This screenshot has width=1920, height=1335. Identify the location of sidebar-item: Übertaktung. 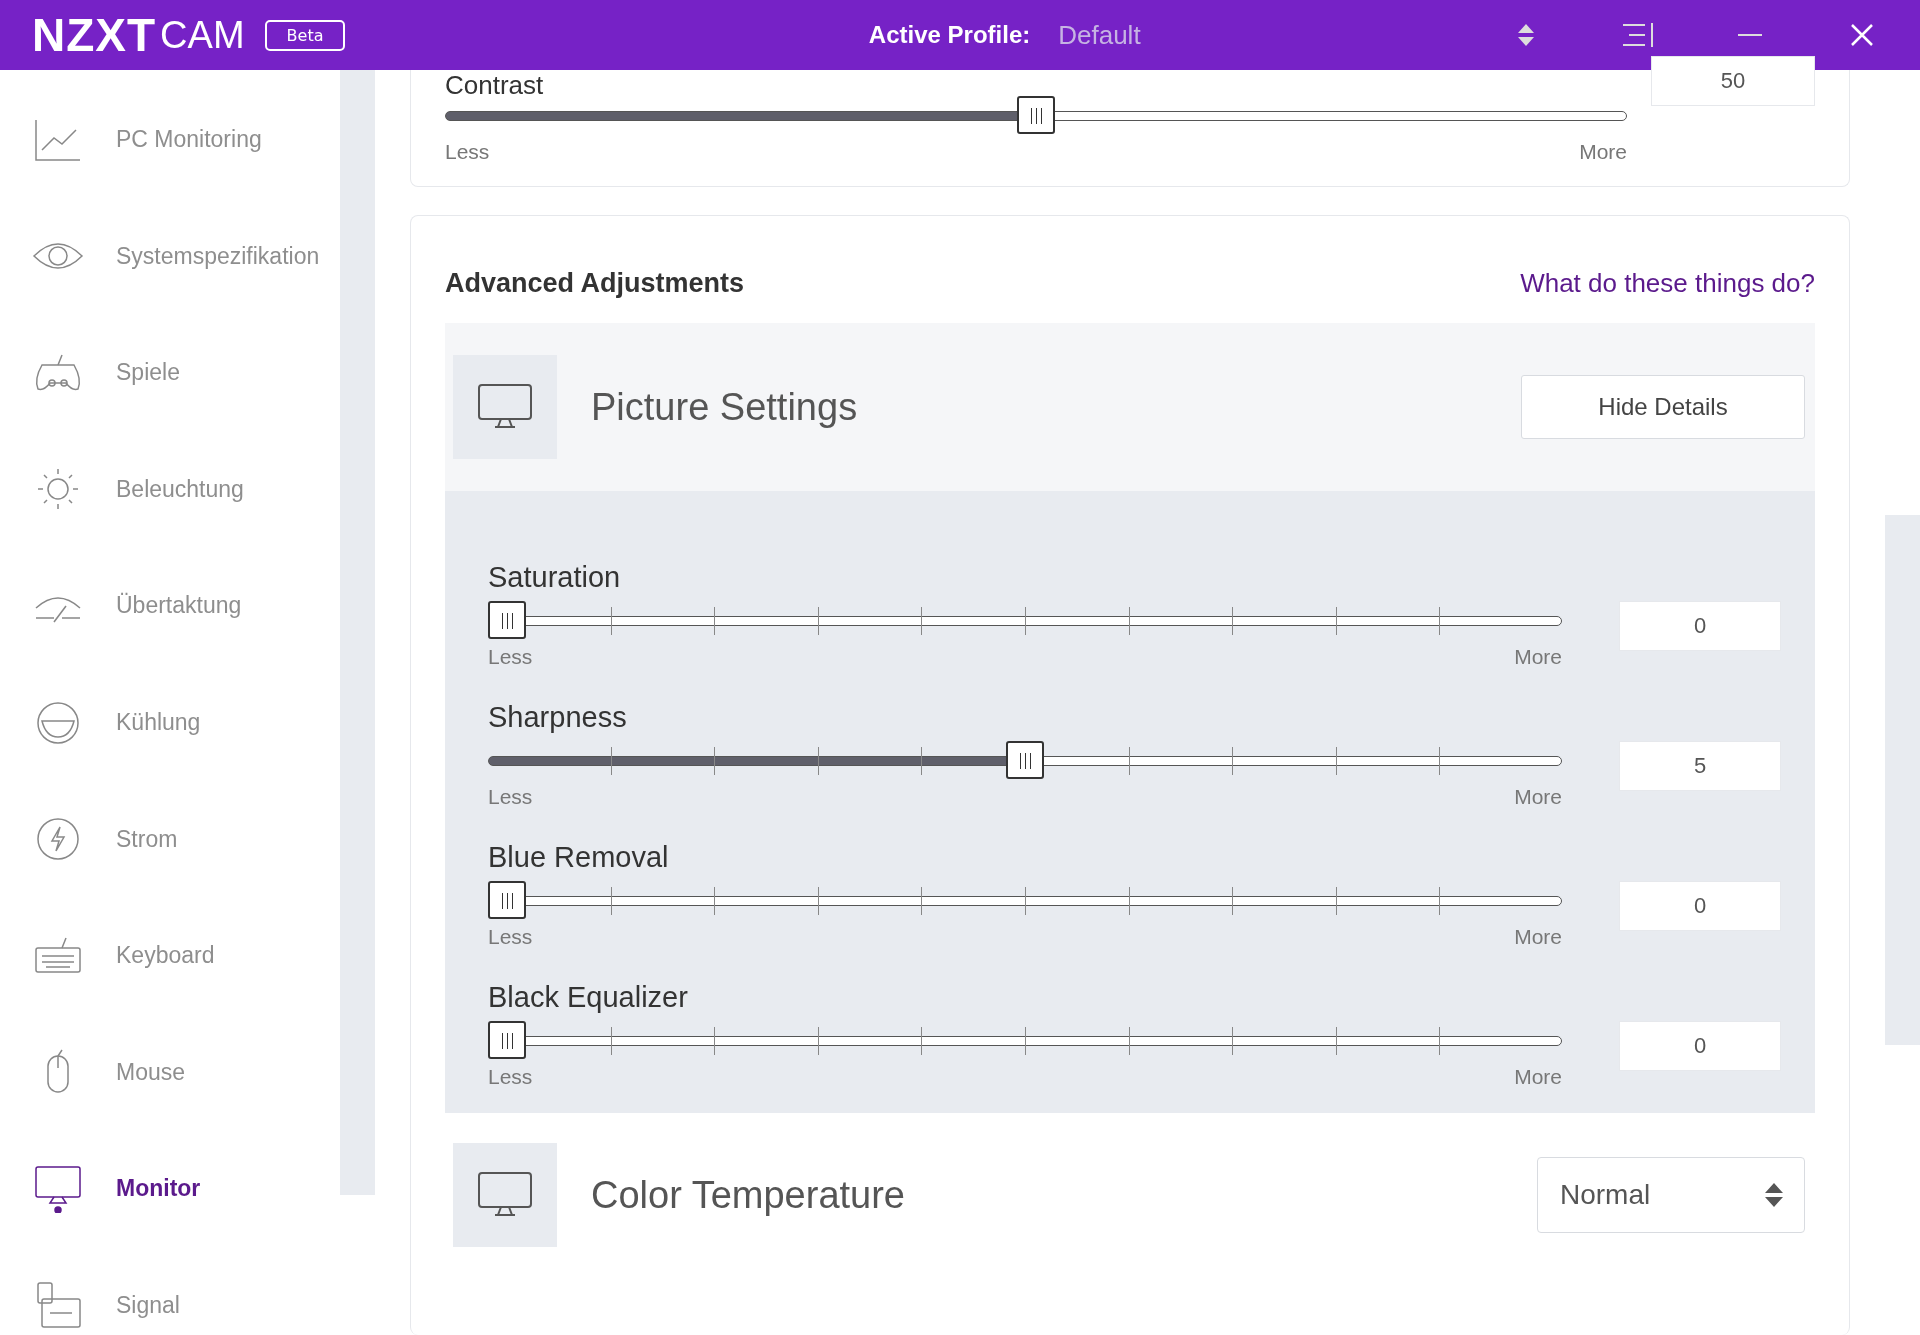
(170, 606).